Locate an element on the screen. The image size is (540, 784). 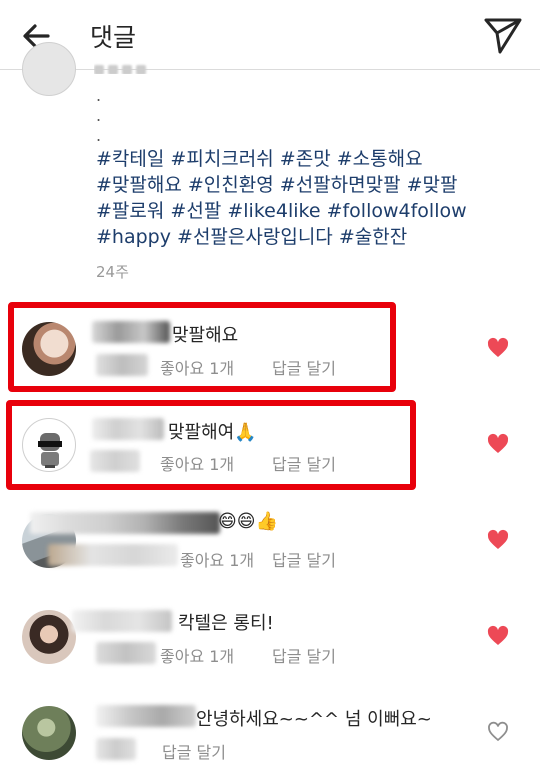
top-bar: 댓글 is located at coordinates (270, 35).